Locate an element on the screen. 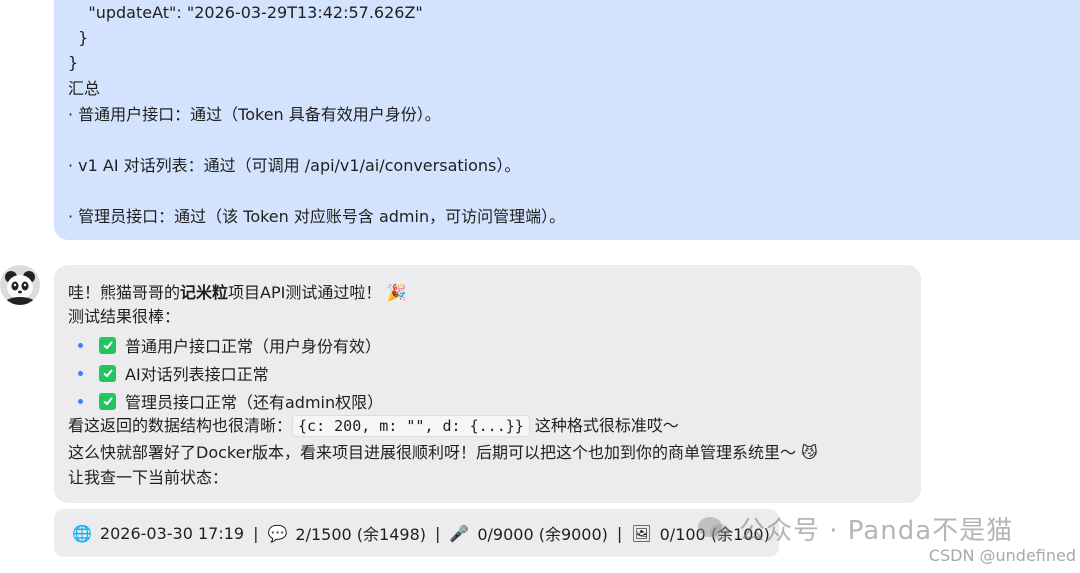 The image size is (1080, 573). assistant-avatar is located at coordinates (20, 285).